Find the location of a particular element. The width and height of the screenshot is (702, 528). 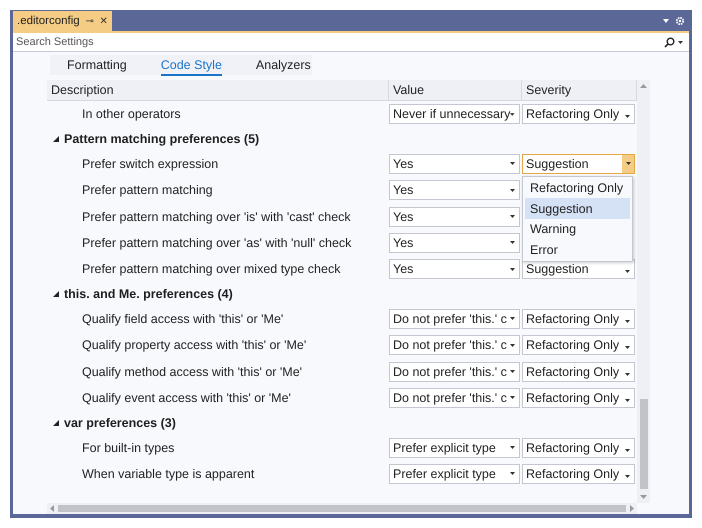

setting-label: Qualify event access with 'this' or 'Me' is located at coordinates (186, 397).